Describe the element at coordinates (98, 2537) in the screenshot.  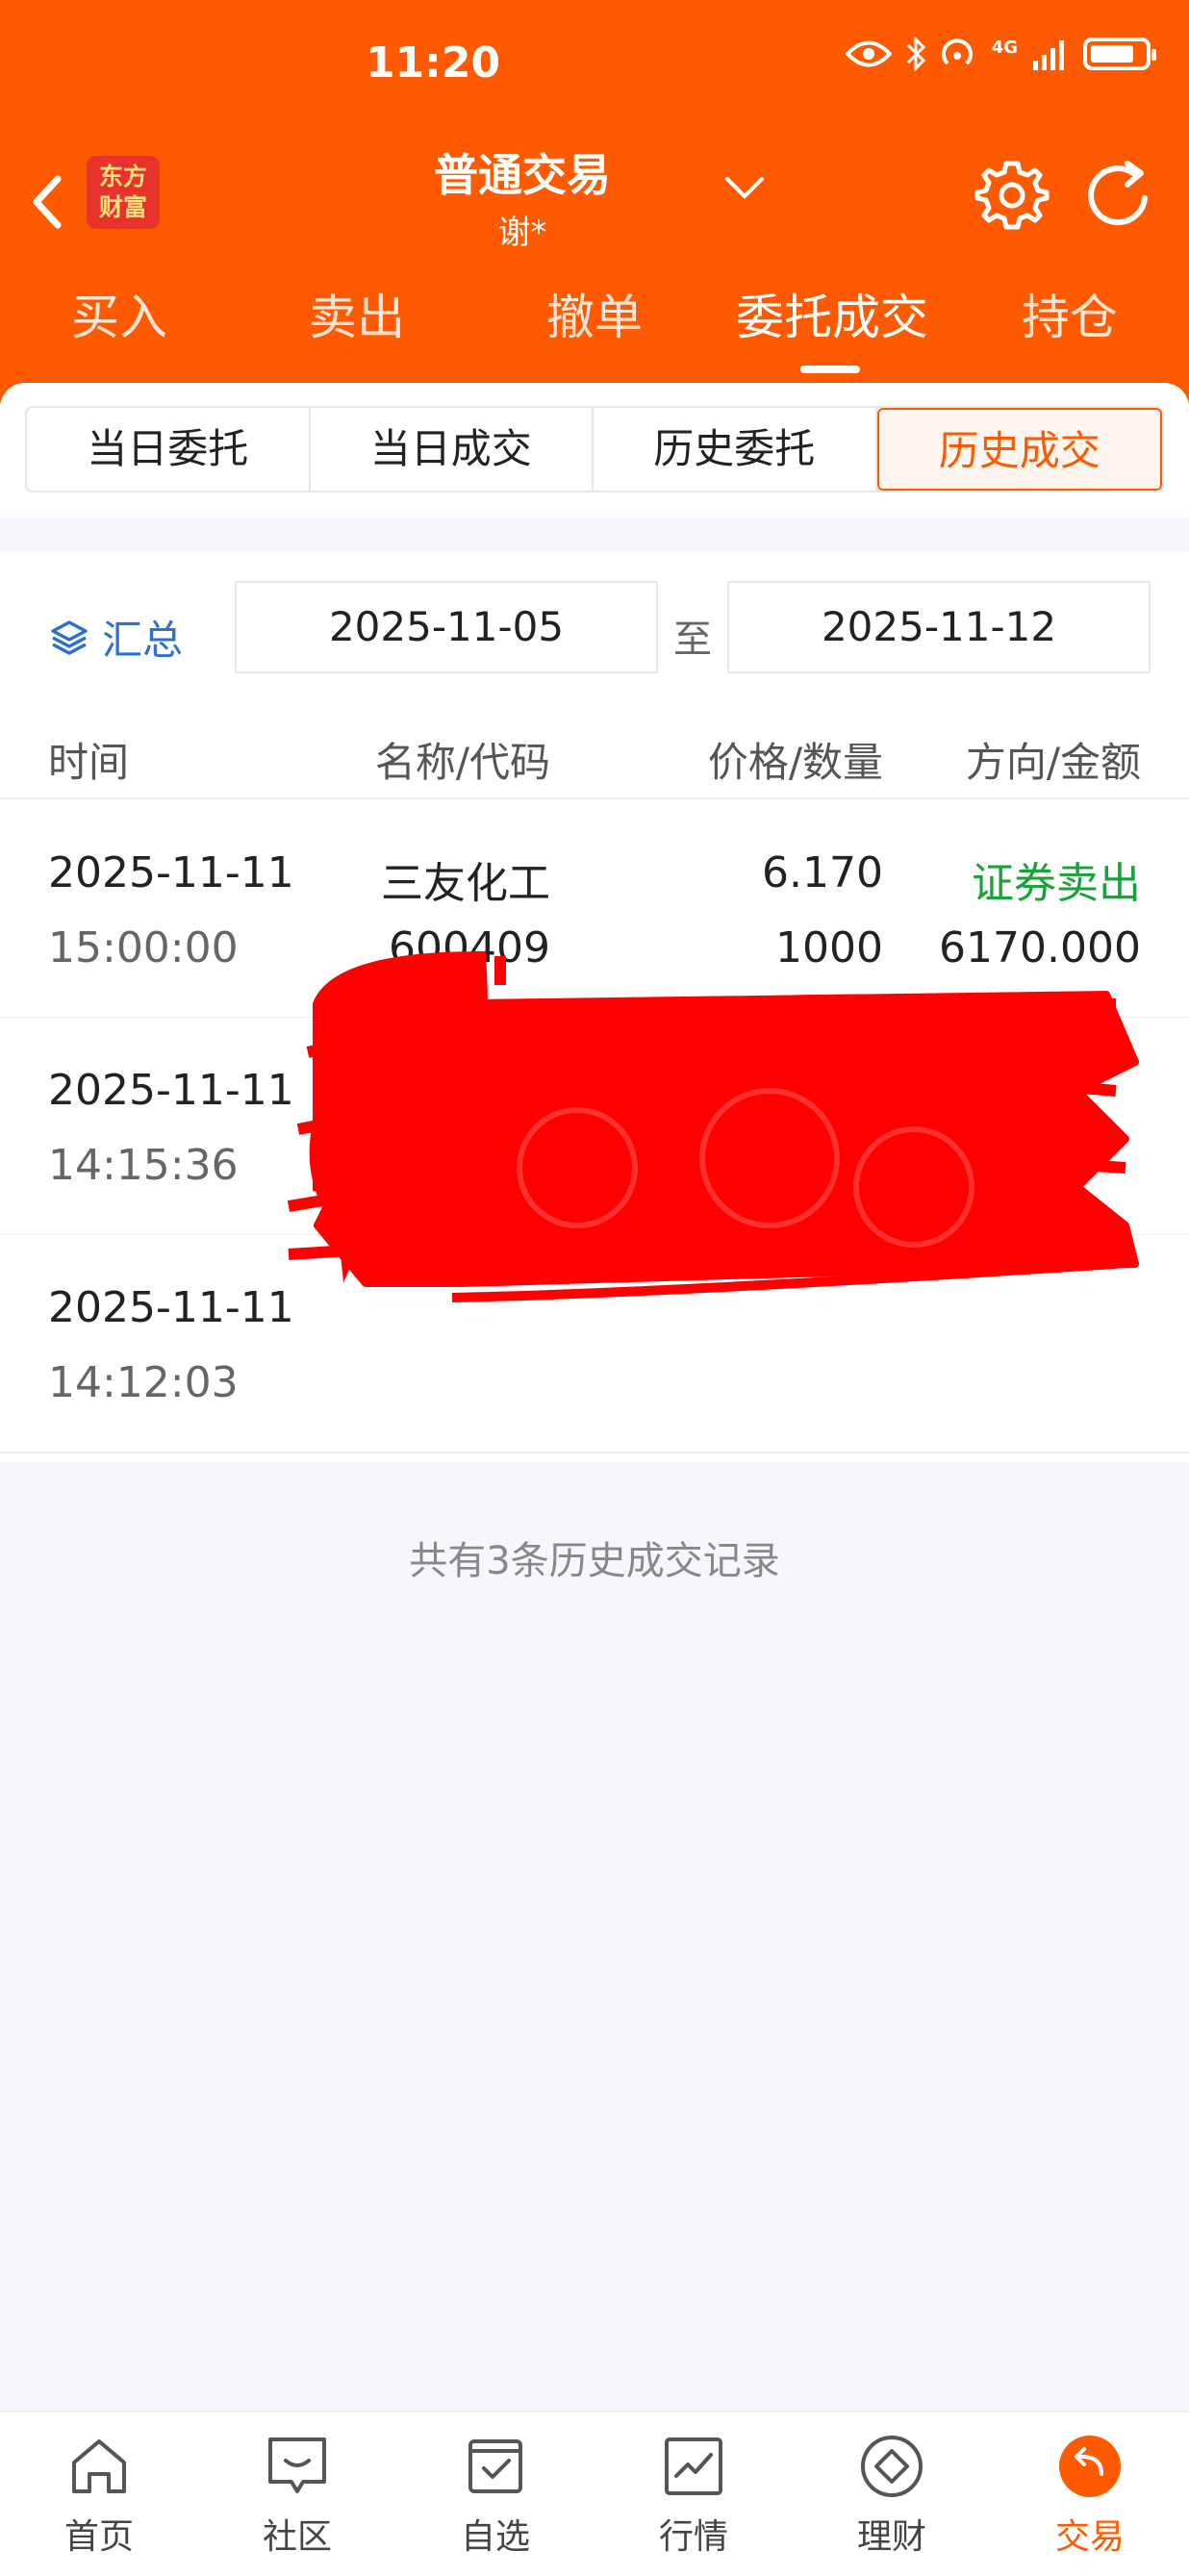
I see `nav-label: 首页` at that location.